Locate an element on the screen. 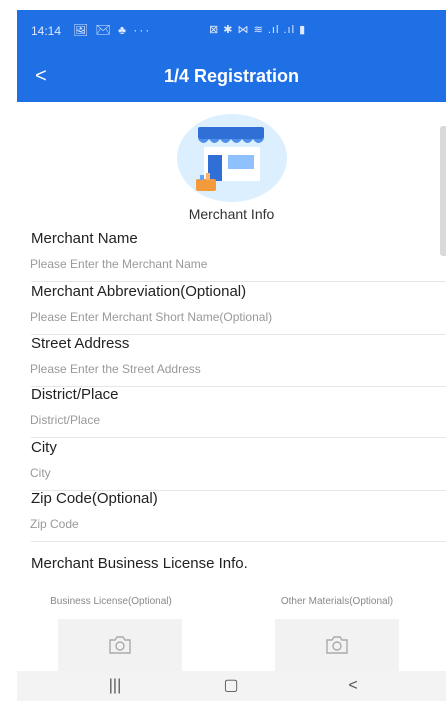  notification-icons: 🖼 ✉ ♣ ··· is located at coordinates (112, 30).